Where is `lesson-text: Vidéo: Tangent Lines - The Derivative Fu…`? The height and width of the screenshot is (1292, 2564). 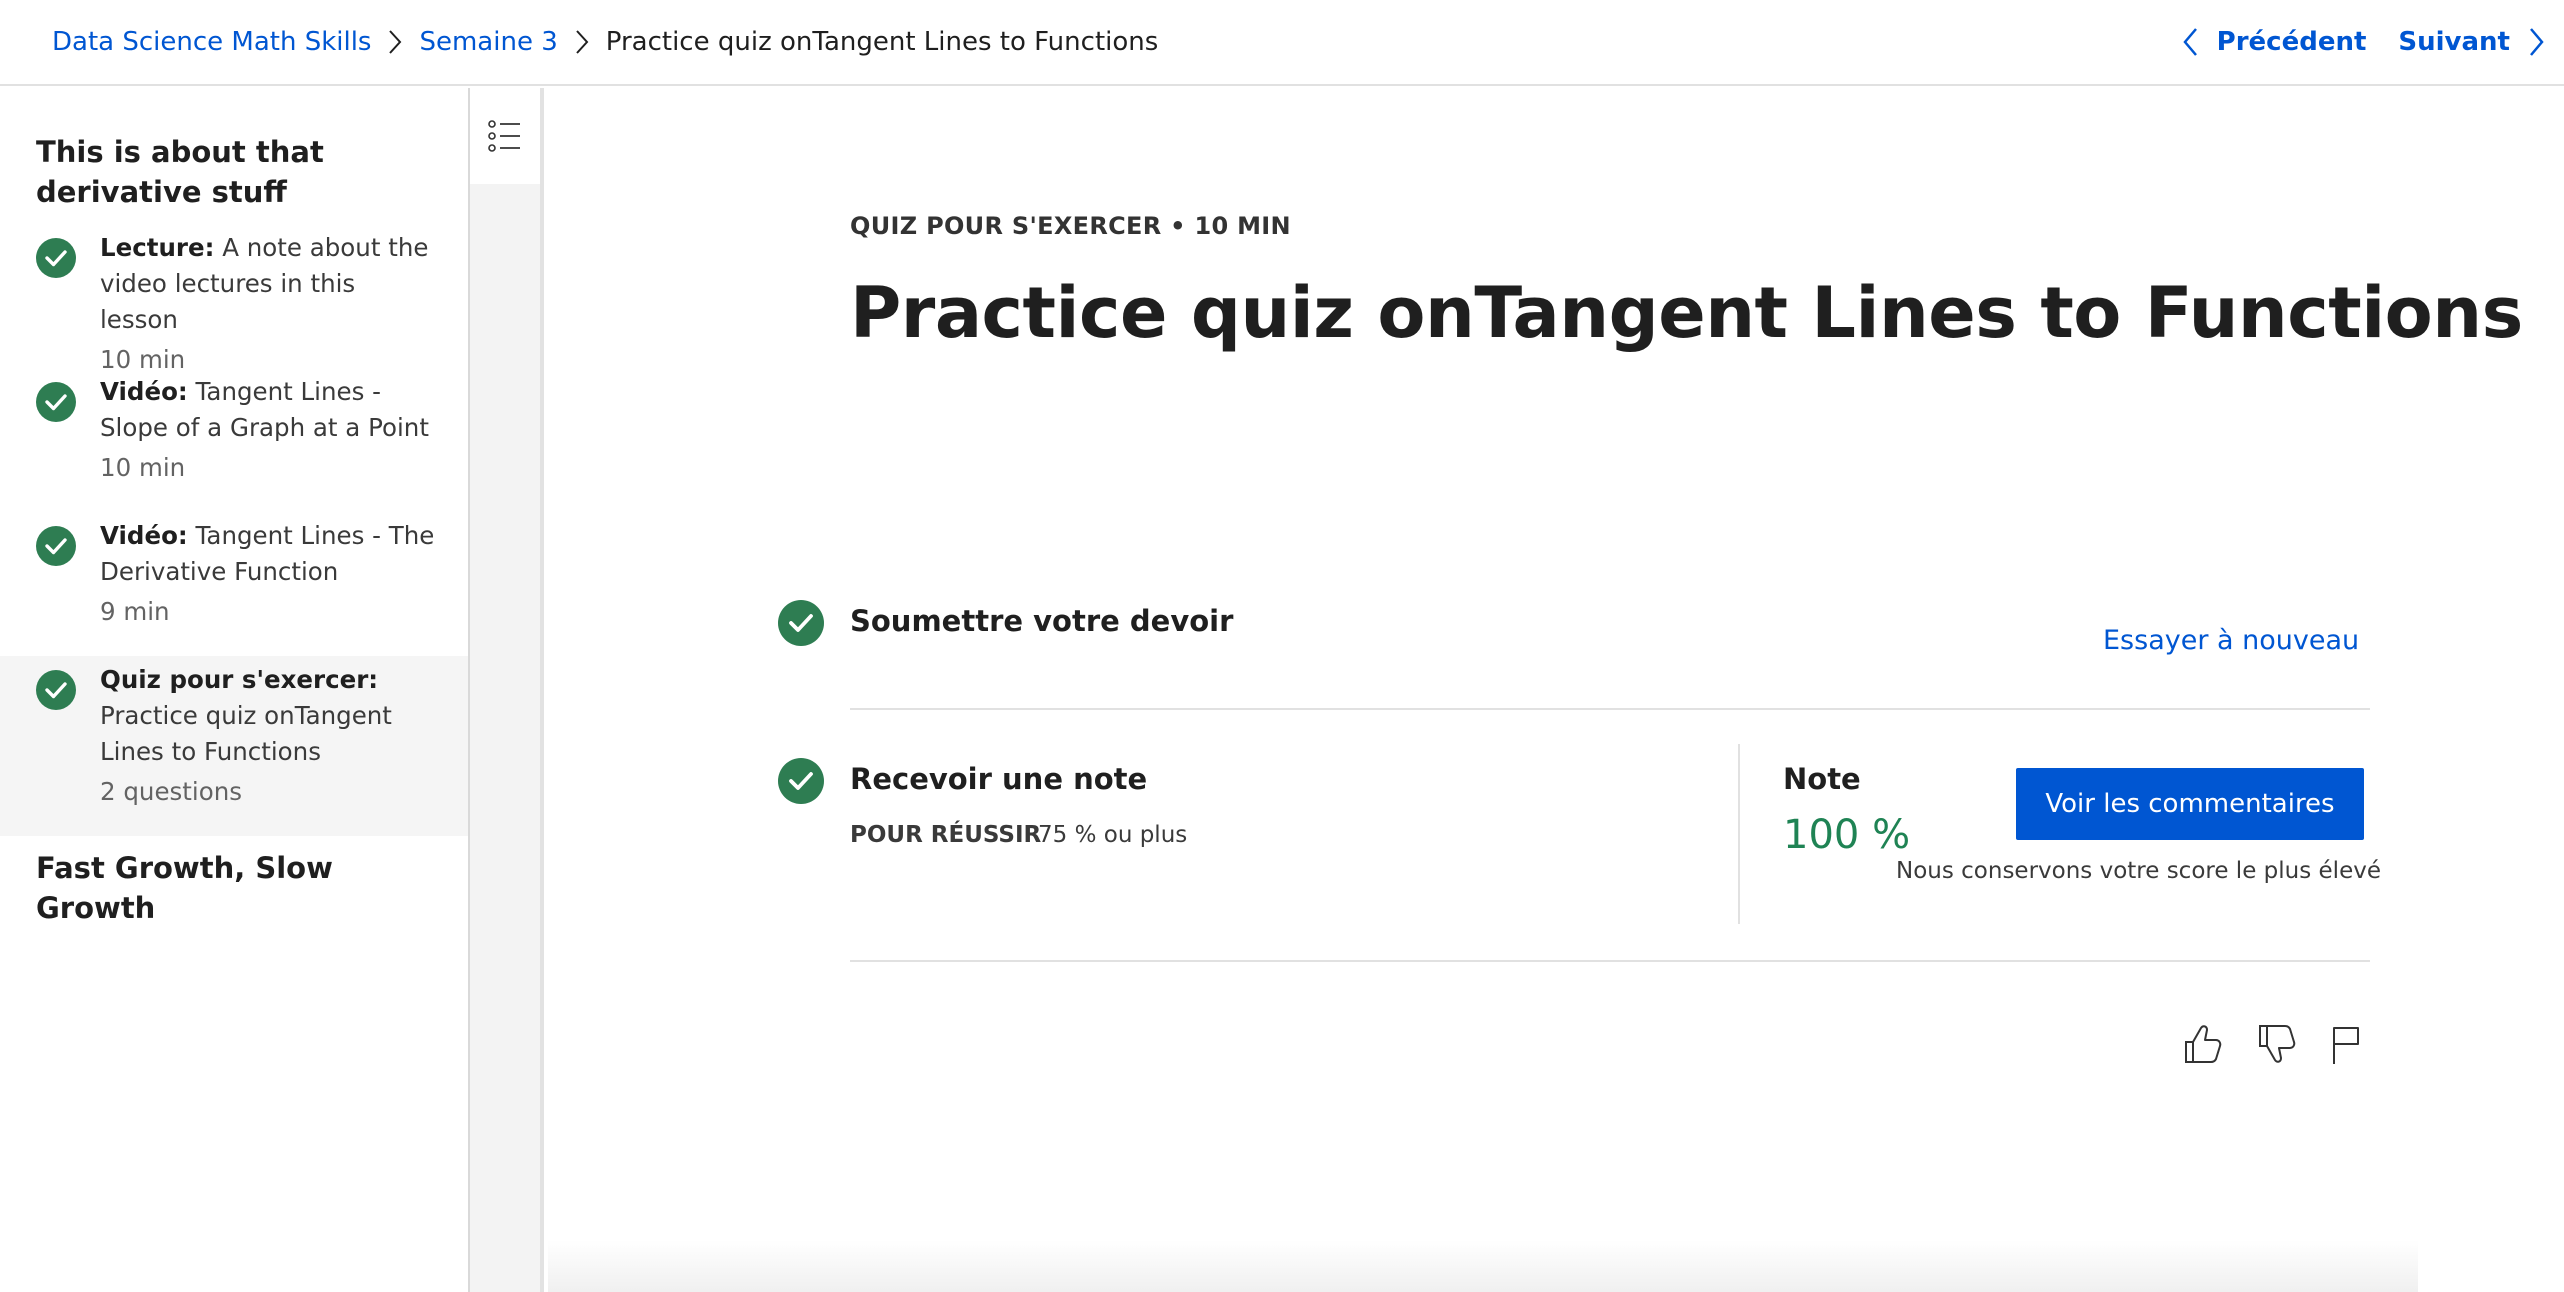 lesson-text: Vidéo: Tangent Lines - The Derivative Fu… is located at coordinates (270, 574).